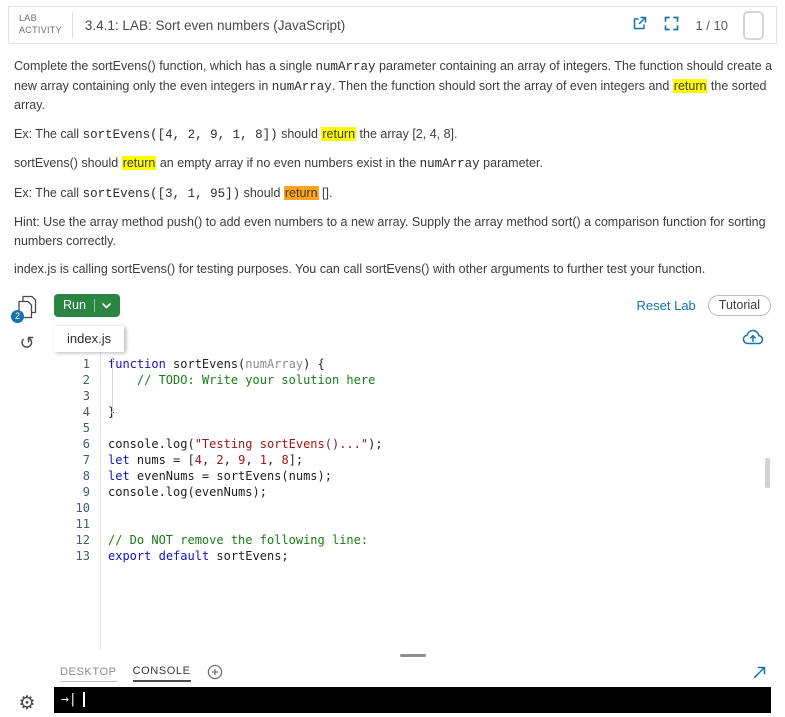 This screenshot has width=785, height=717. I want to click on line-number: 2, so click(86, 379).